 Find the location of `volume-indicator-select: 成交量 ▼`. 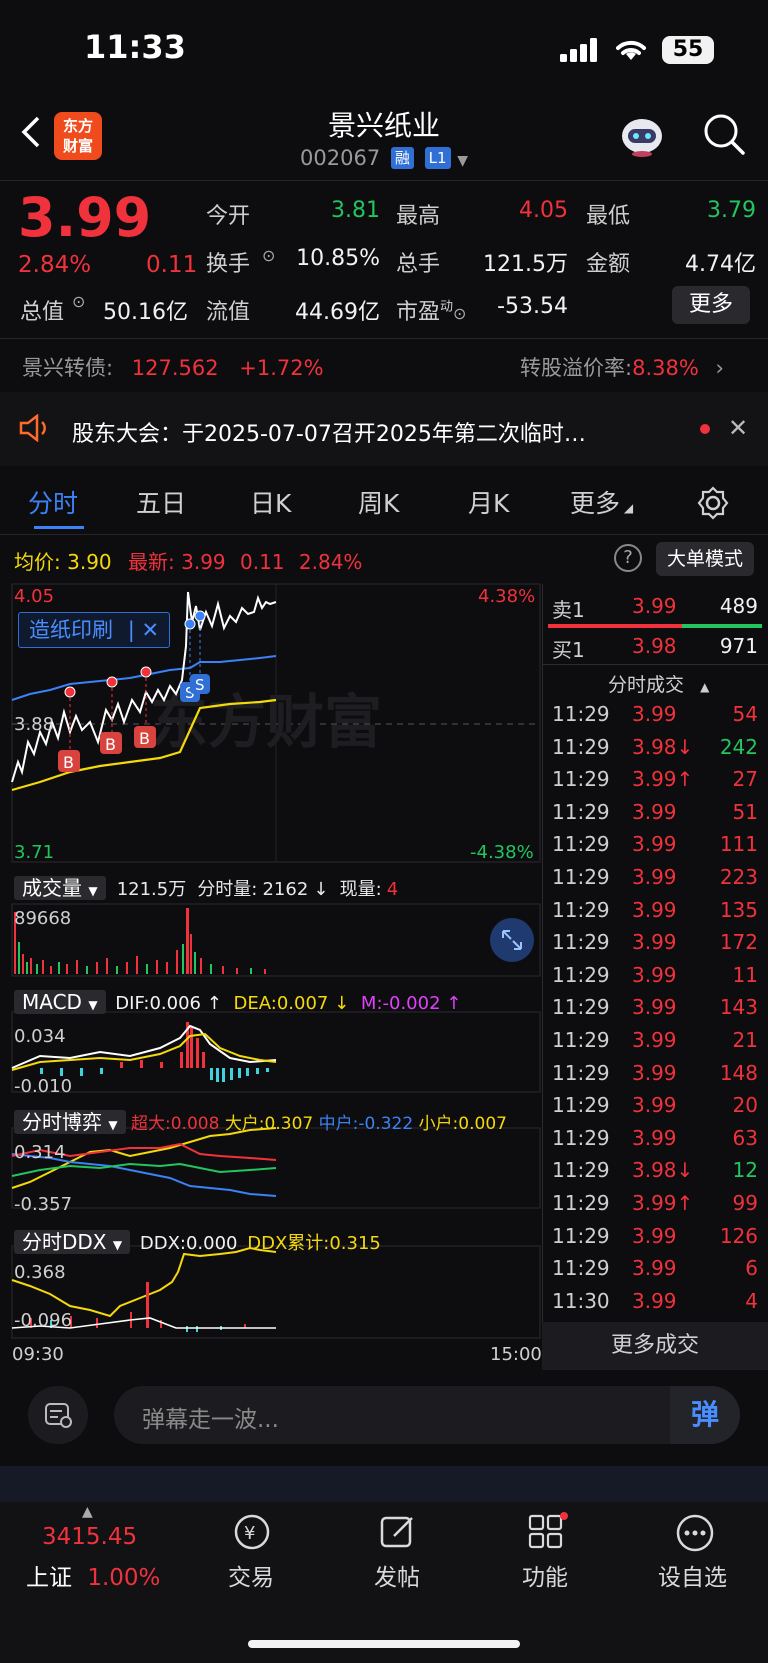

volume-indicator-select: 成交量 ▼ is located at coordinates (60, 888).